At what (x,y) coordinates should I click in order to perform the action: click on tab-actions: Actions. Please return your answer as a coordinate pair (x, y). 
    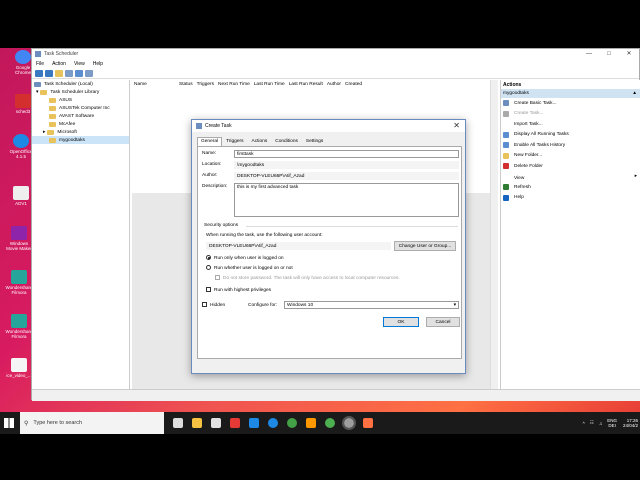
    Looking at the image, I should click on (260, 141).